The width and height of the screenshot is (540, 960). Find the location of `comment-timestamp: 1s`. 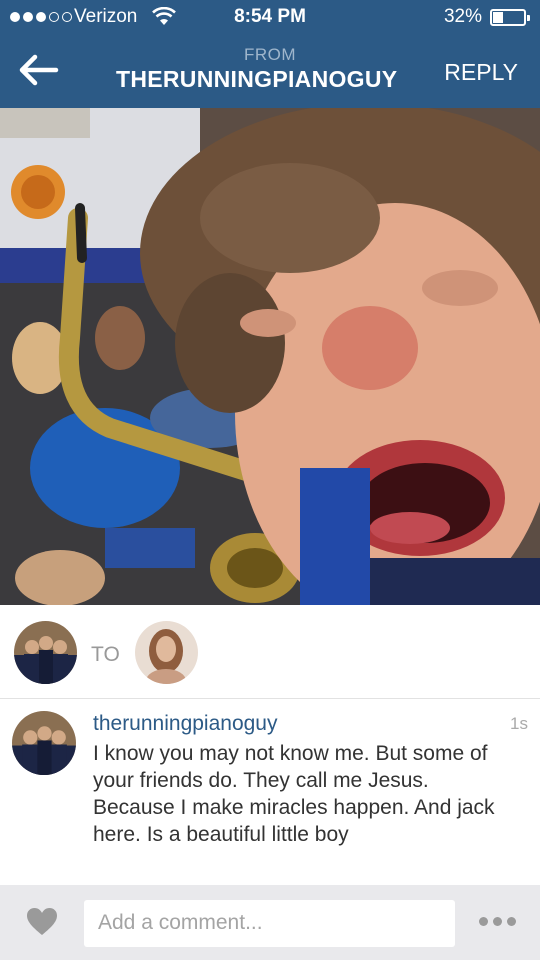

comment-timestamp: 1s is located at coordinates (519, 723).